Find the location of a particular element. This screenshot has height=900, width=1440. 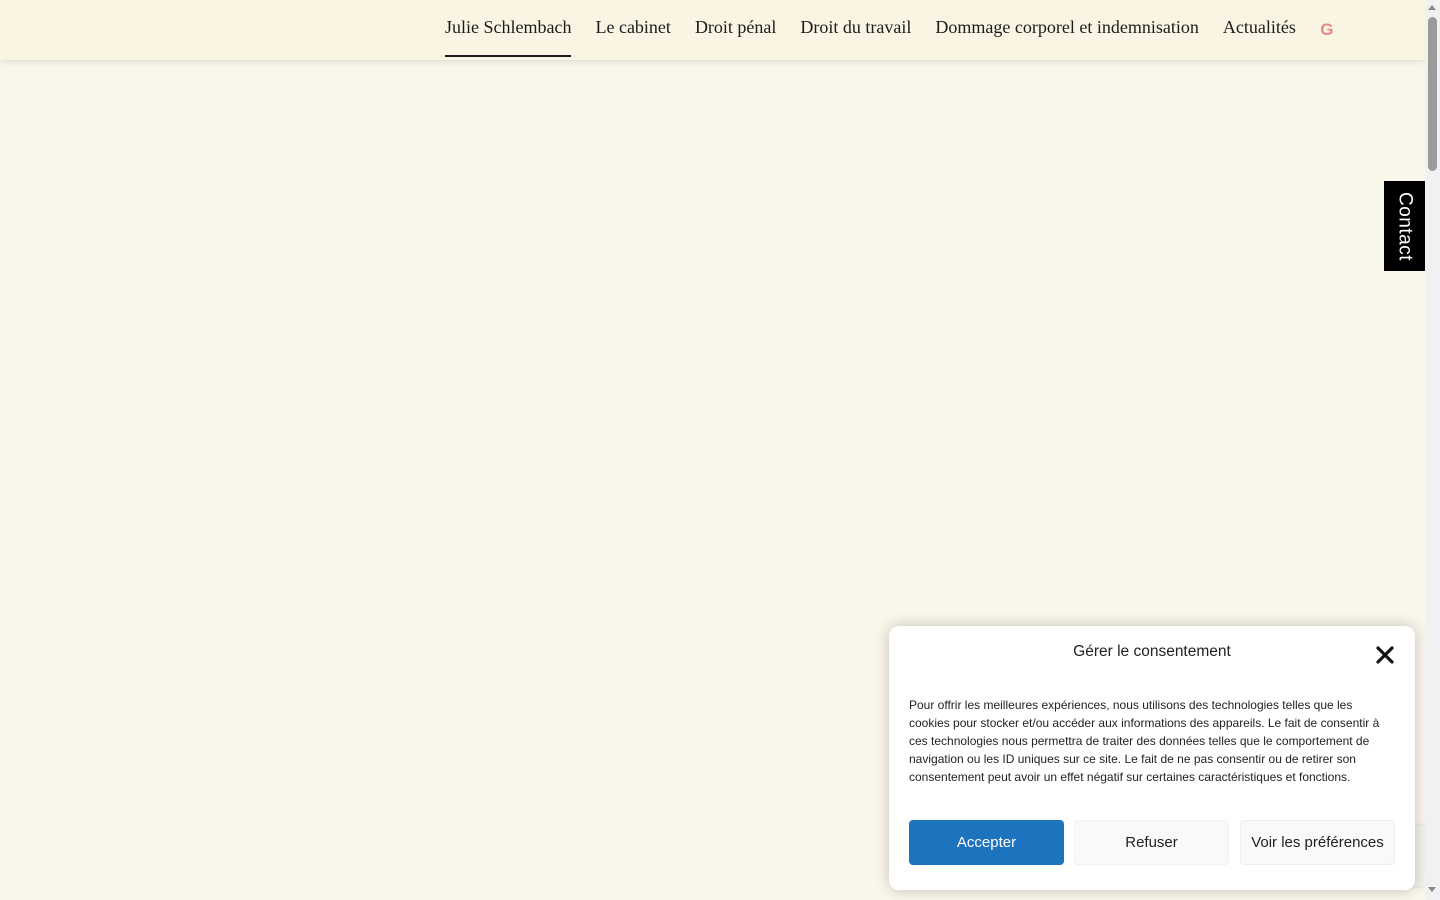

nav-item-droit-penal: Droit pénal is located at coordinates (735, 19).